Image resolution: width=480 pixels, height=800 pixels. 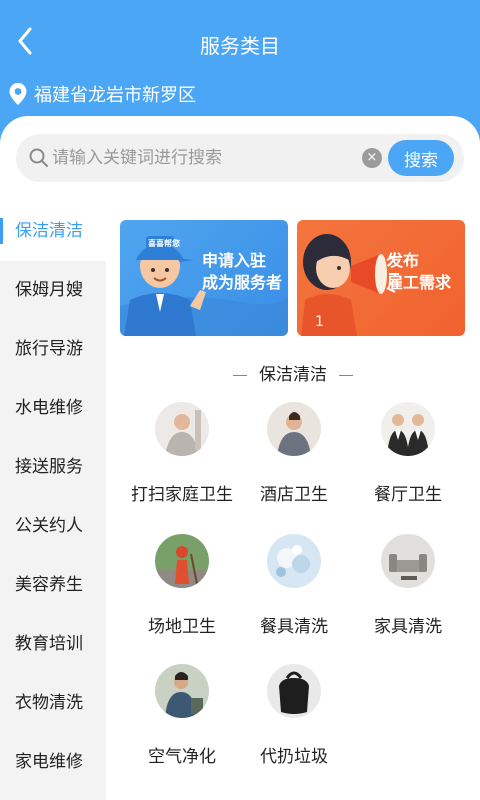 I want to click on service-label: 餐厅卫生, so click(x=408, y=495).